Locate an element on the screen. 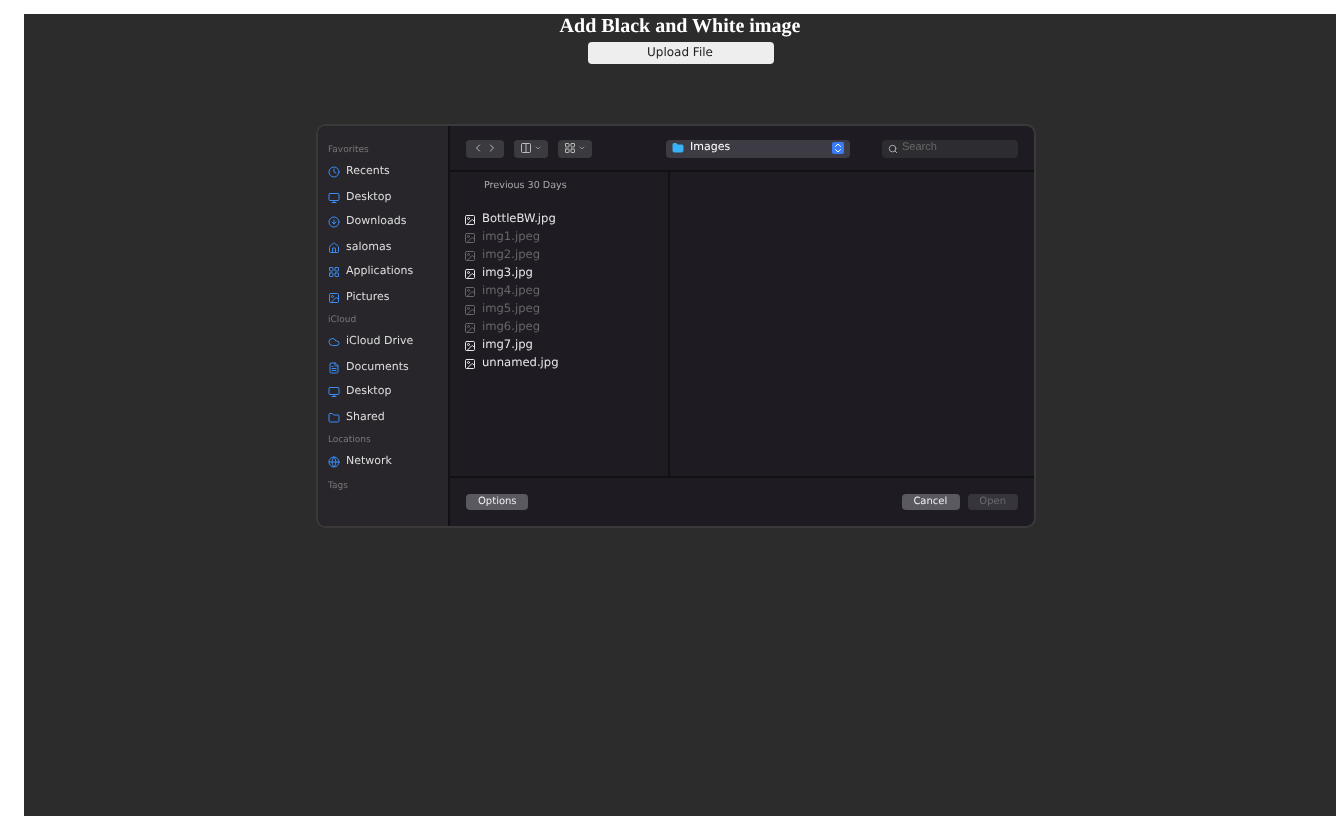 The width and height of the screenshot is (1336, 816). globe-icon is located at coordinates (334, 462).